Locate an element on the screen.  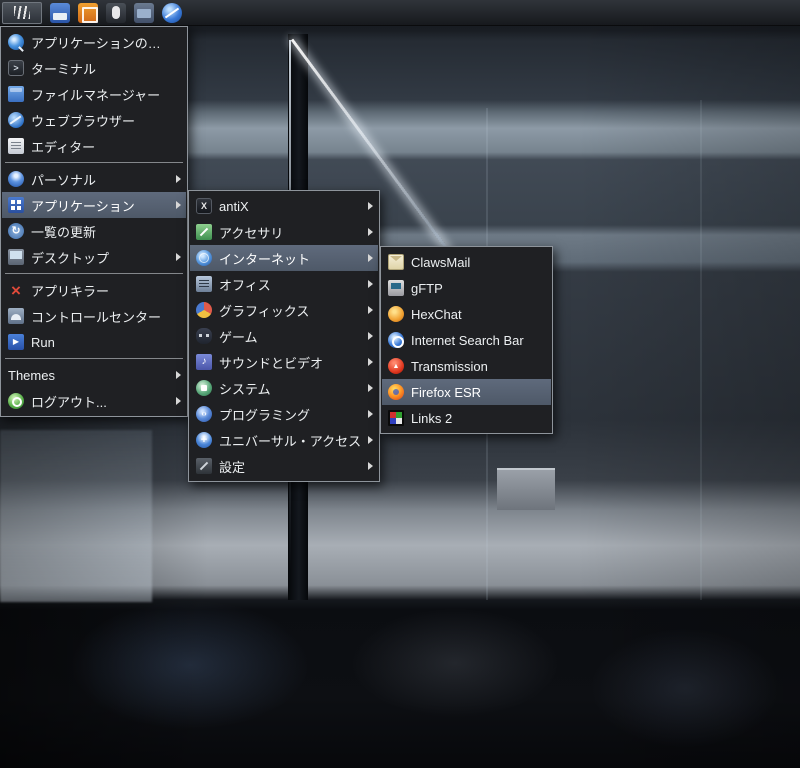
menu-item-label: ユニバーサル・アクセス is located at coordinates (290, 441).